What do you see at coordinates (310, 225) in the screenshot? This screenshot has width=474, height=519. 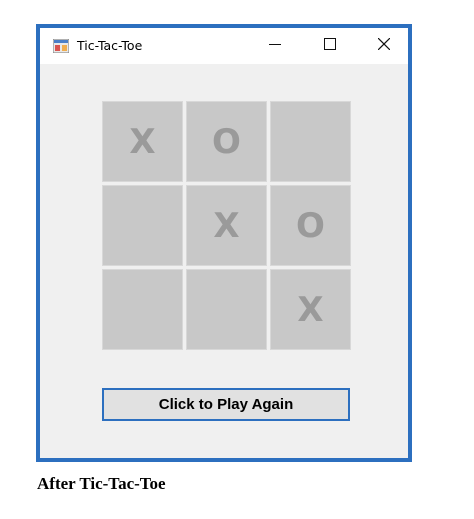 I see `board-cell-6: O` at bounding box center [310, 225].